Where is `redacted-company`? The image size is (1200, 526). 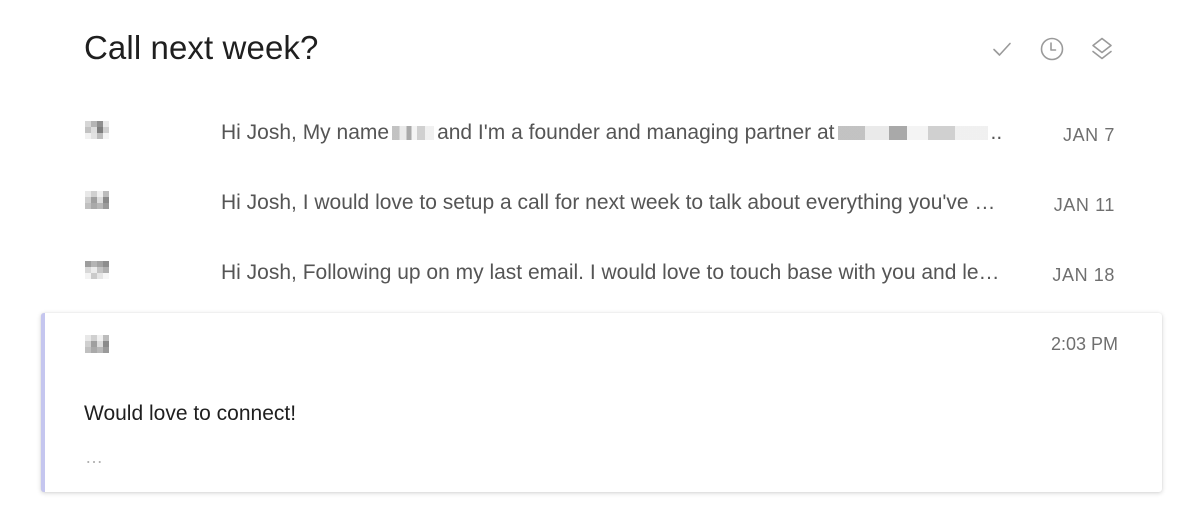
redacted-company is located at coordinates (912, 133).